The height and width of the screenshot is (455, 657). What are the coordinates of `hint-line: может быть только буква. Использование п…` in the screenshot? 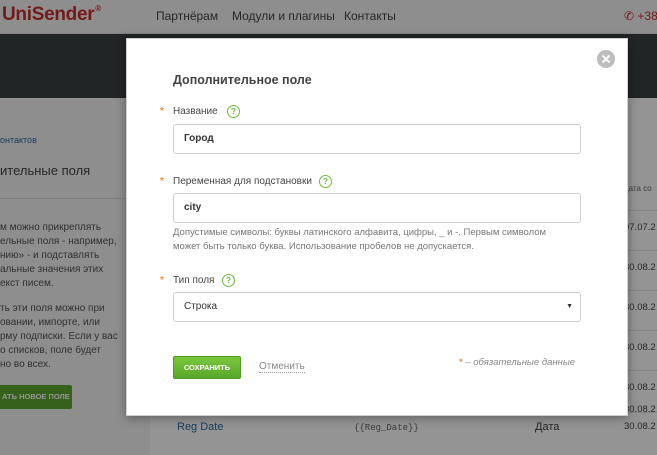 It's located at (323, 246).